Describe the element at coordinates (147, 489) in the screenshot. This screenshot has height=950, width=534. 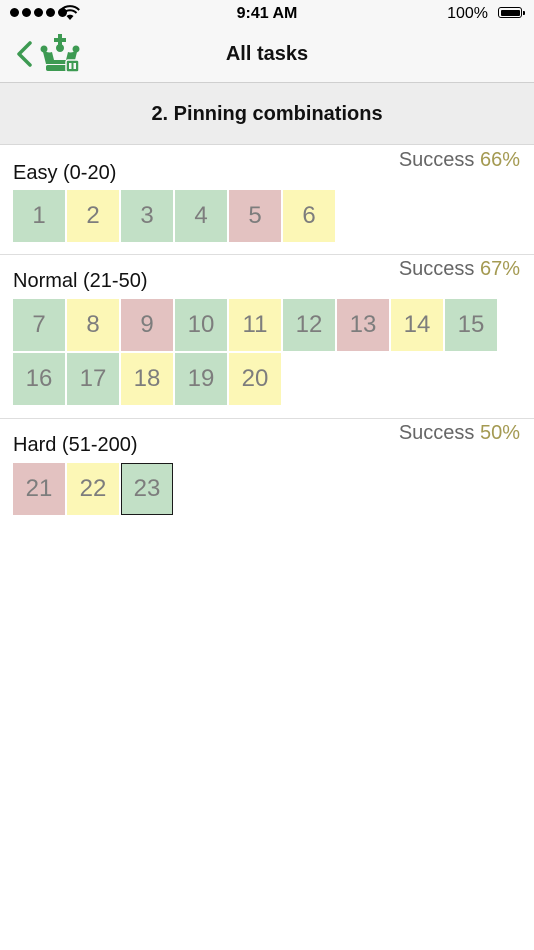
I see `task-tile-current: 23` at that location.